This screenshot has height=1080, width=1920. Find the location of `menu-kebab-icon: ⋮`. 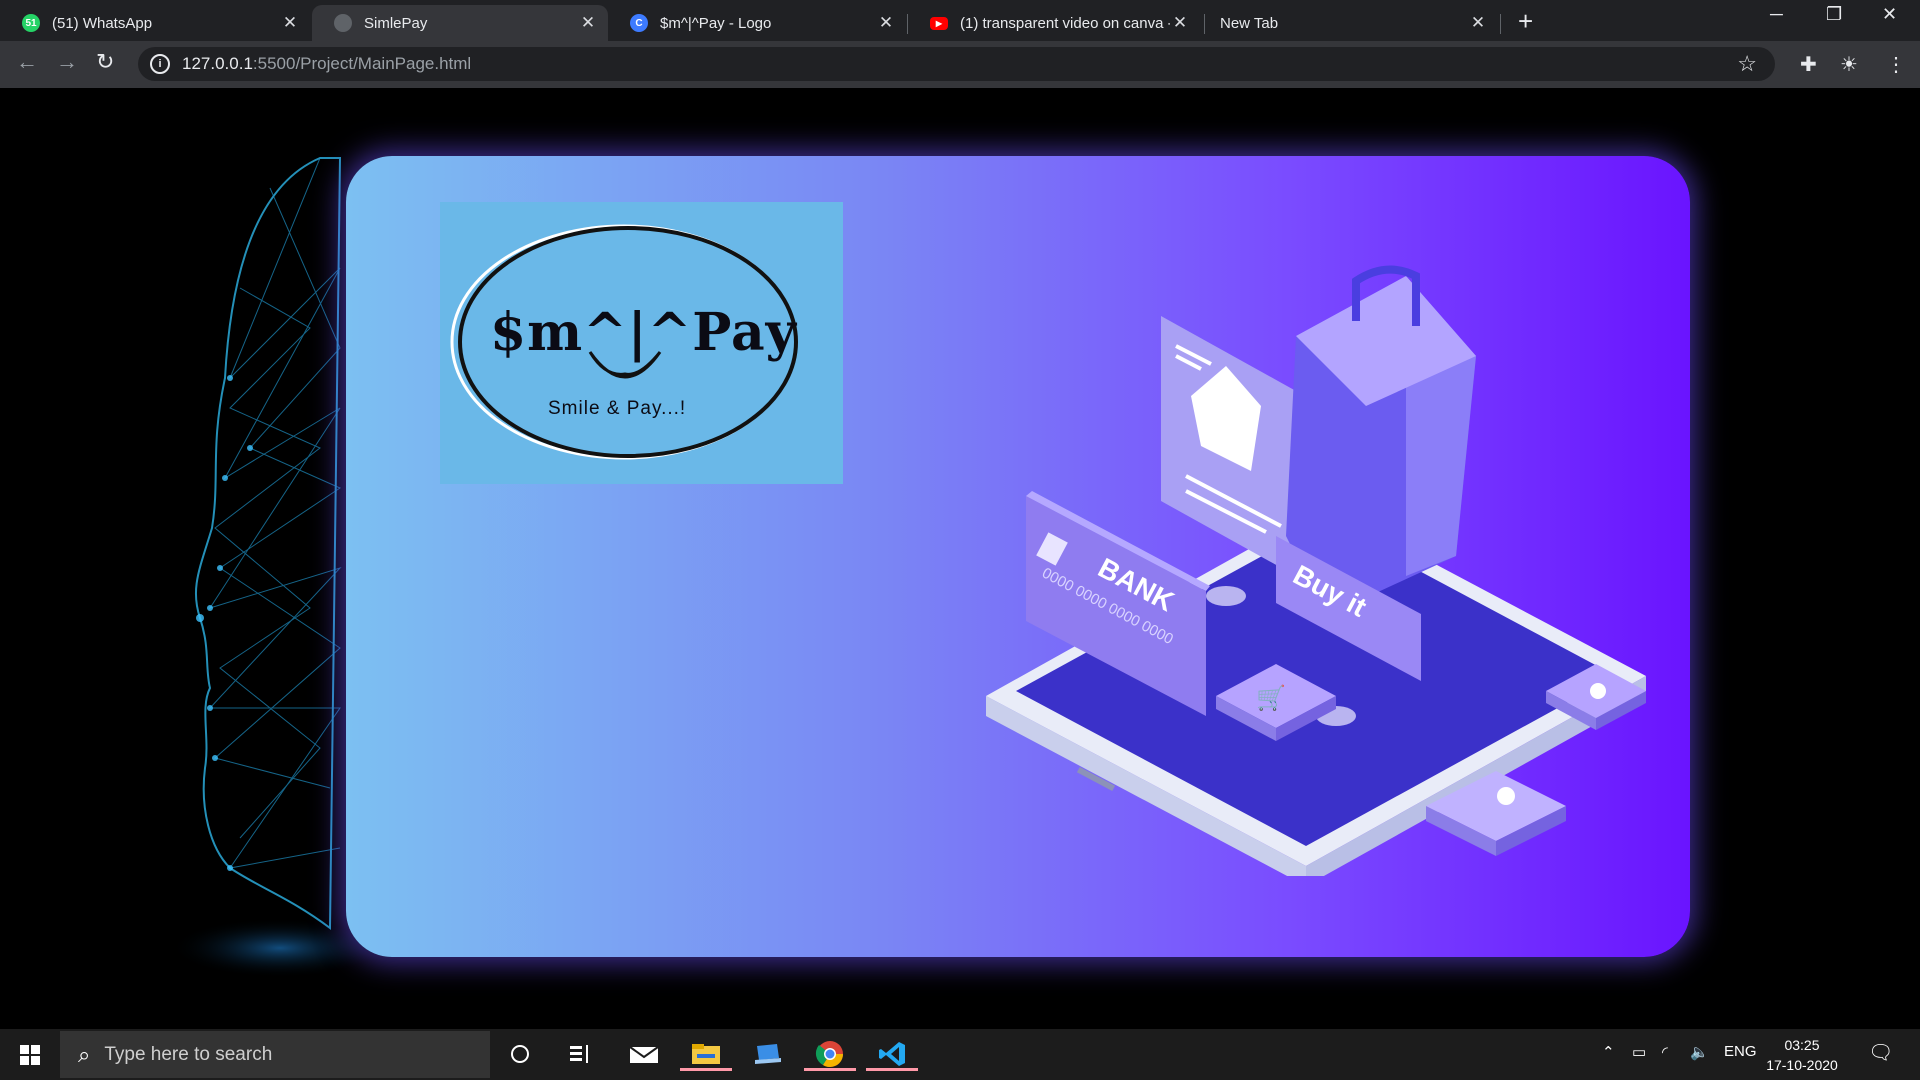

menu-kebab-icon: ⋮ is located at coordinates (1896, 64).